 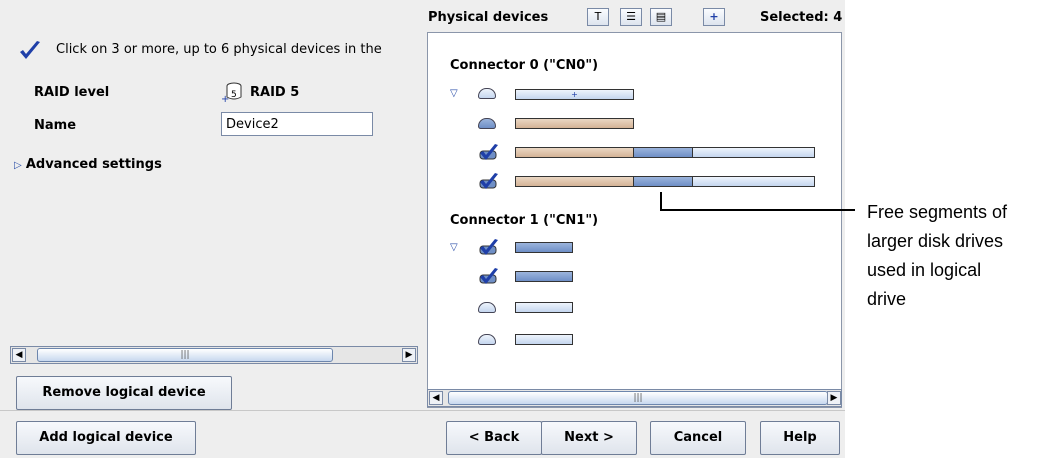 What do you see at coordinates (661, 17) in the screenshot?
I see `view-detail-icon: ▤` at bounding box center [661, 17].